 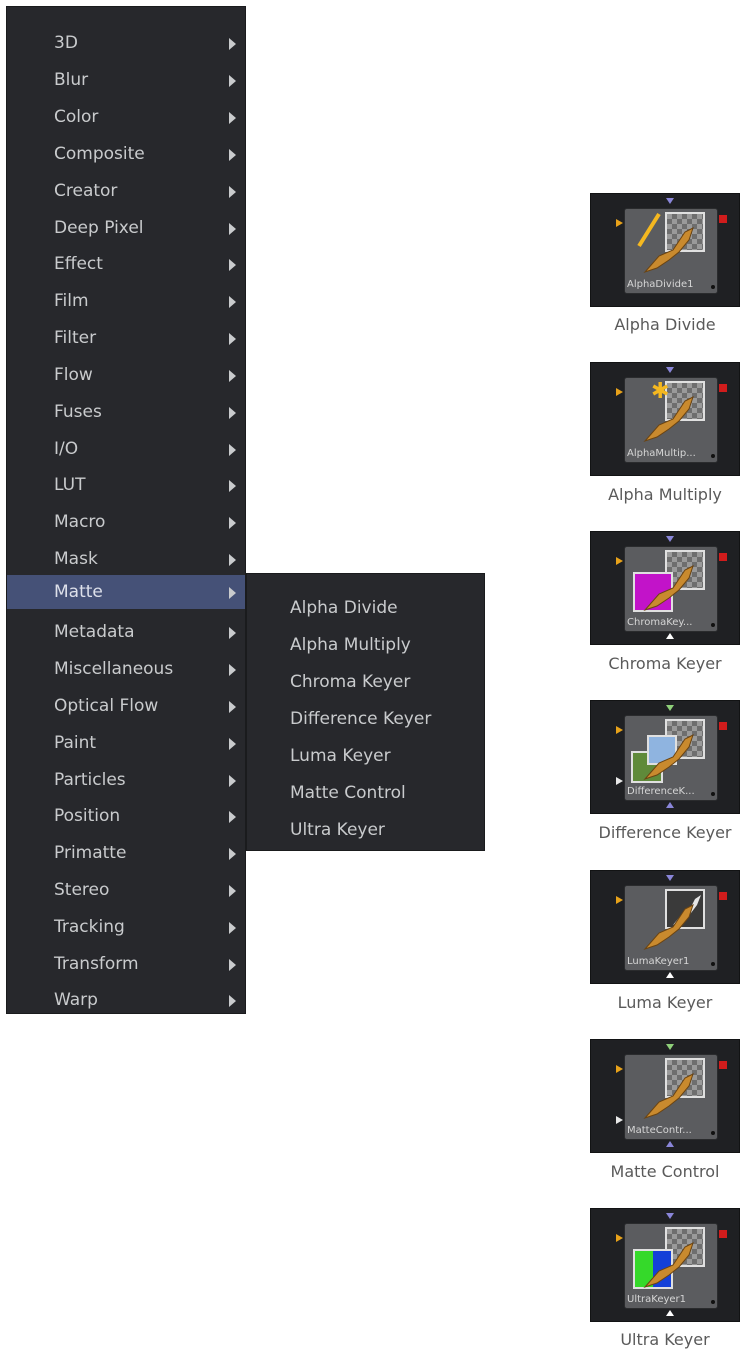 What do you see at coordinates (126, 117) in the screenshot?
I see `menu-item-color: Color` at bounding box center [126, 117].